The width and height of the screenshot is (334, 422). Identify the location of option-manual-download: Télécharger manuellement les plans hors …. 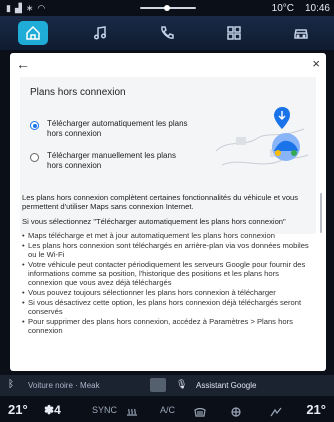
(110, 161).